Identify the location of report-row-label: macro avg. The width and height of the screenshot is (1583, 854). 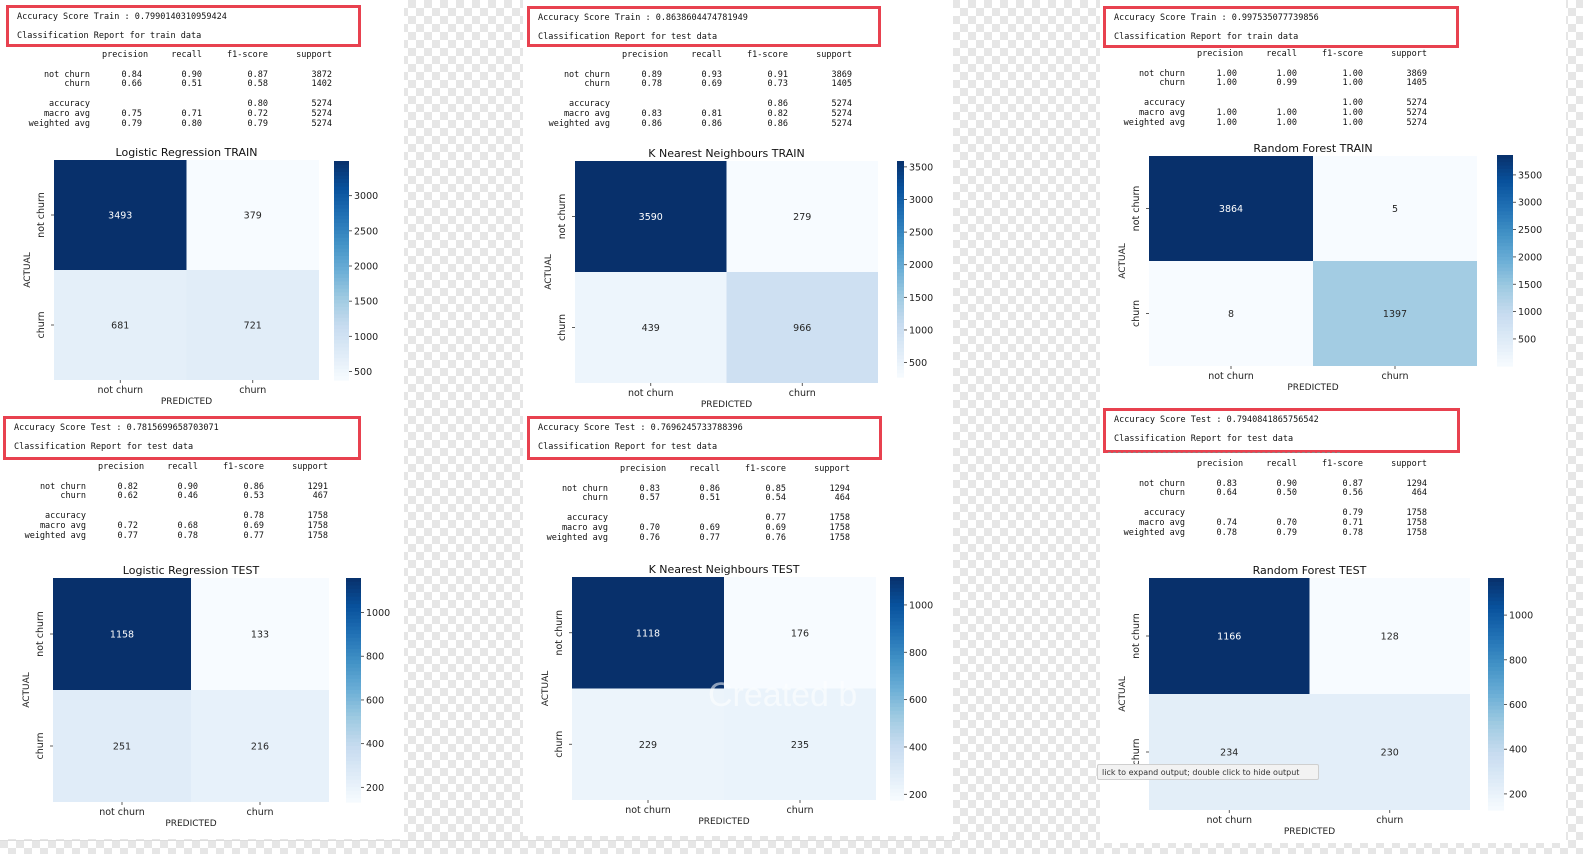
(1161, 522).